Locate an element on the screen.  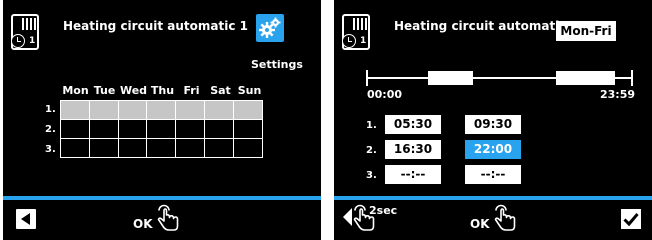
timeline-end-tick is located at coordinates (632, 78).